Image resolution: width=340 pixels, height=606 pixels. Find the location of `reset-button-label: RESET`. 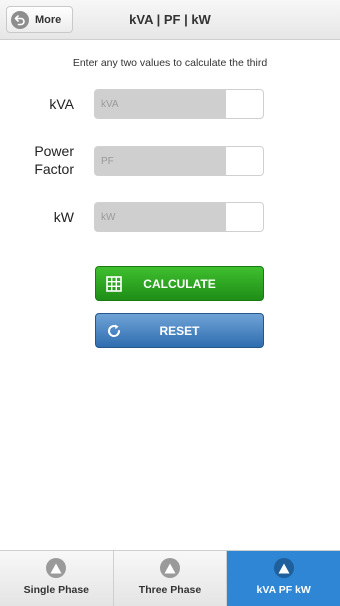

reset-button-label: RESET is located at coordinates (179, 330).